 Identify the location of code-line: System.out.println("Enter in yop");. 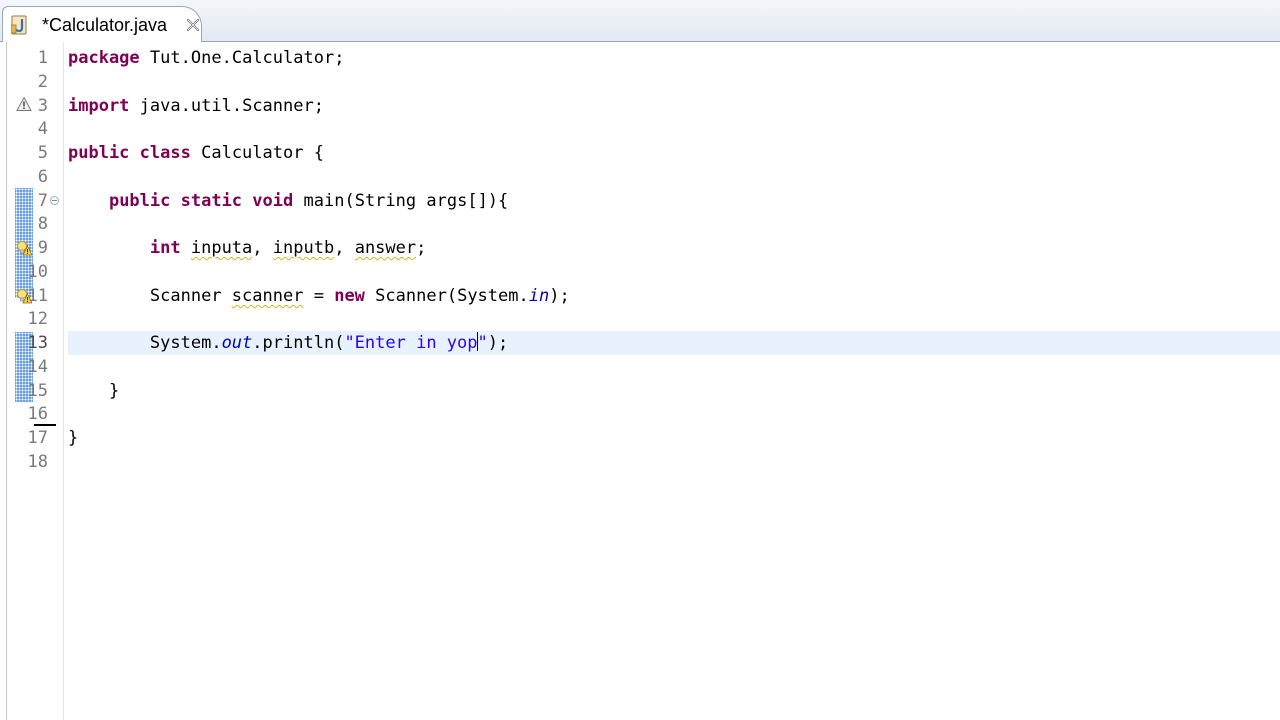
(288, 343).